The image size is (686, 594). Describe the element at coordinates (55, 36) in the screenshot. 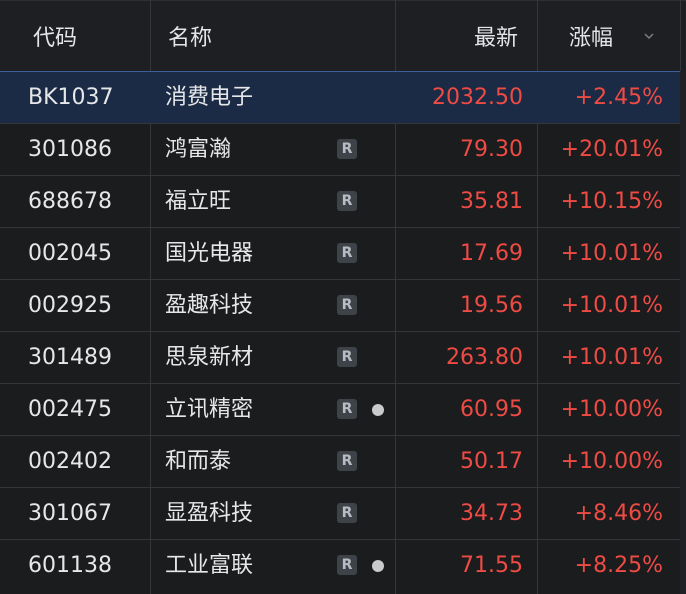

I see `column-header-code: 代码` at that location.